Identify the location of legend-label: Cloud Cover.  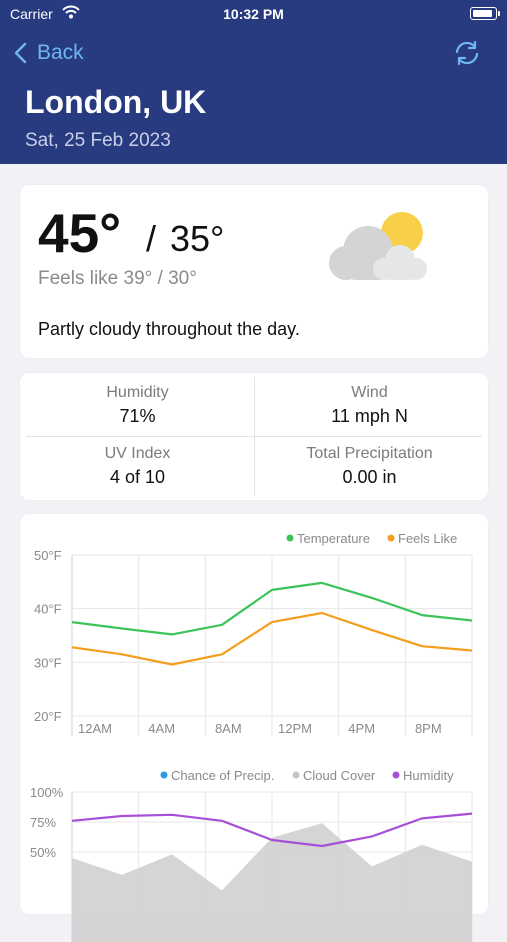
(339, 775).